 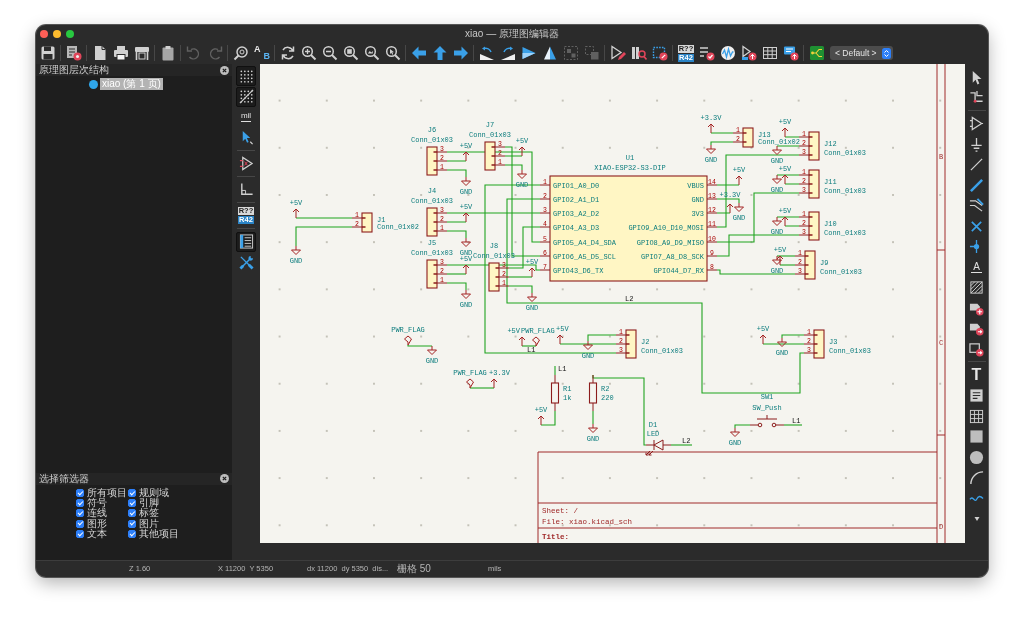 What do you see at coordinates (215, 53) in the screenshot?
I see `redo-icon` at bounding box center [215, 53].